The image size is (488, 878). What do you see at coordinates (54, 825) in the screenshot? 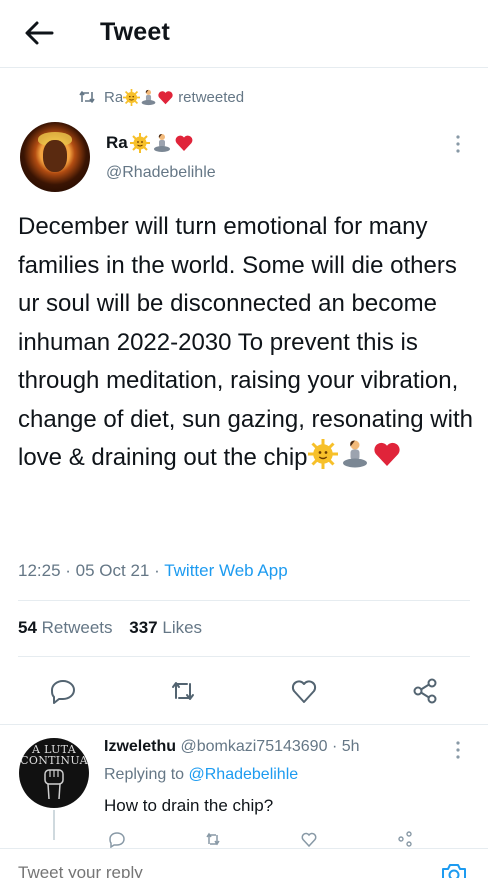
I see `thread-line` at bounding box center [54, 825].